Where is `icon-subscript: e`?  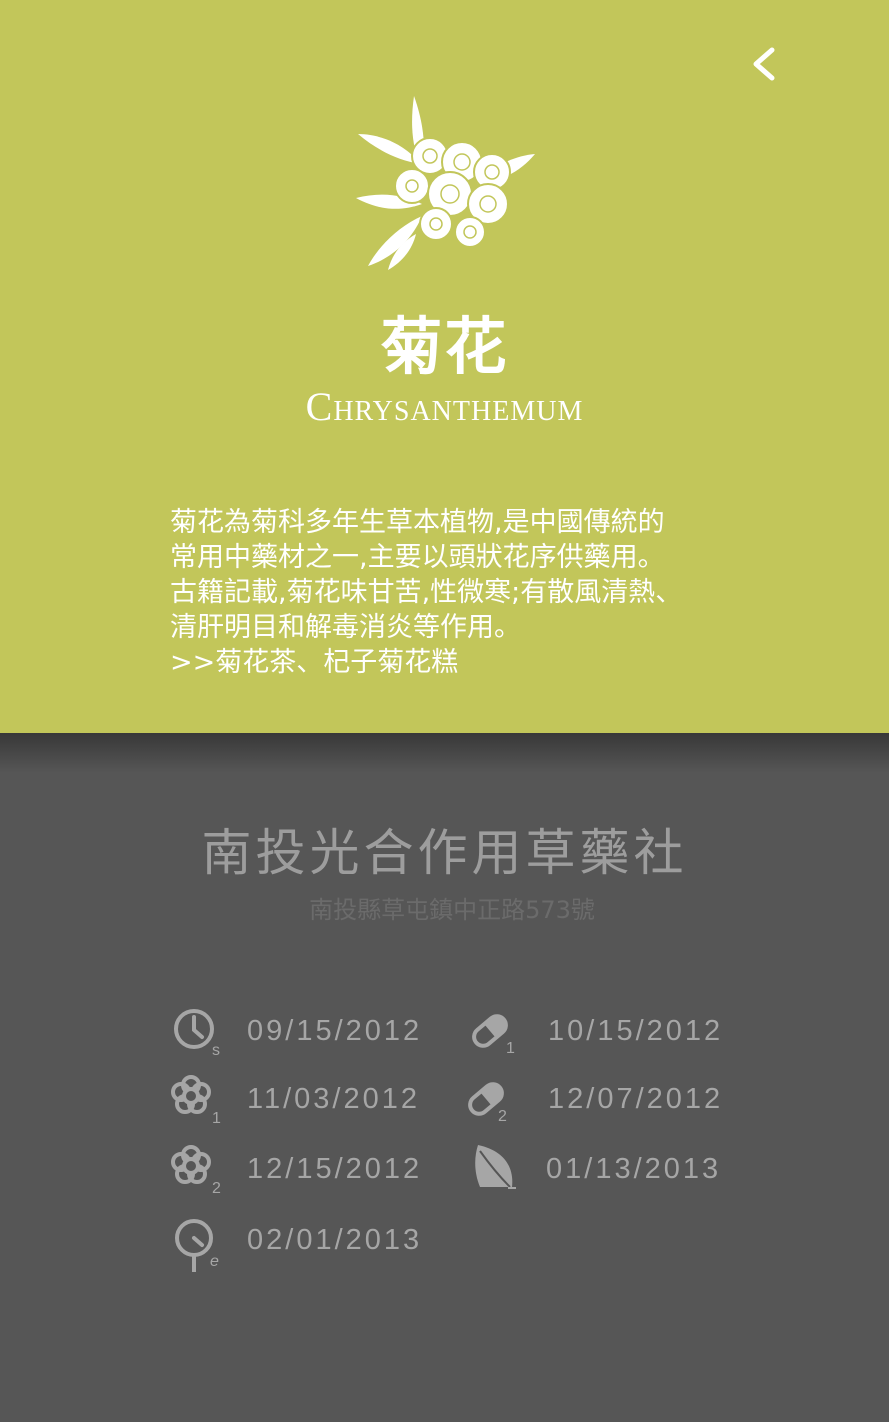
icon-subscript: e is located at coordinates (214, 1261).